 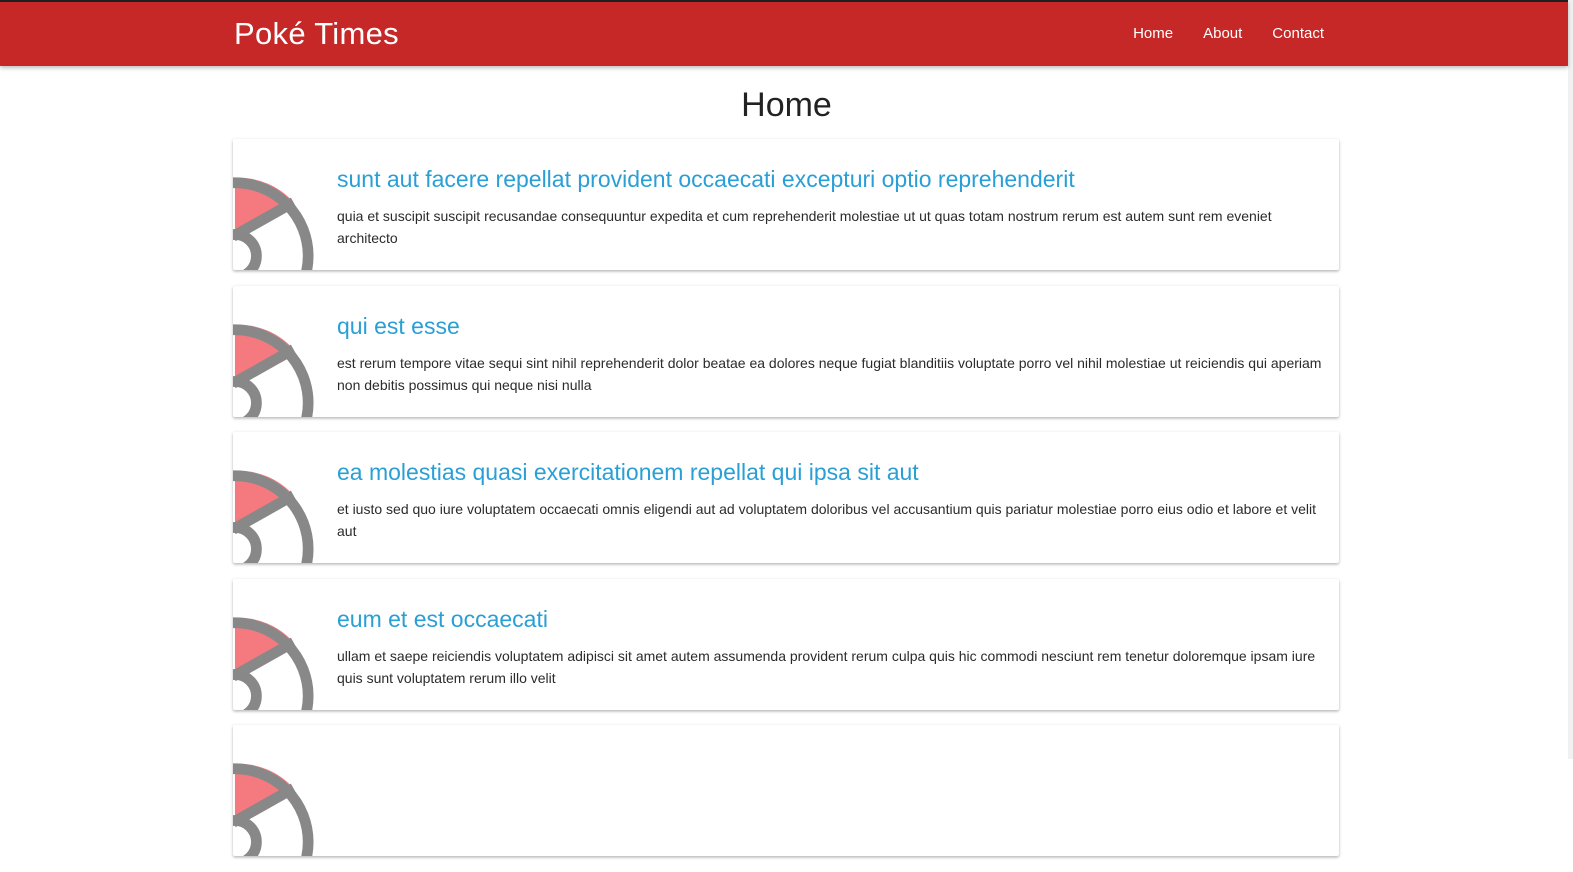 I want to click on post-title: qui est esse, so click(x=398, y=326).